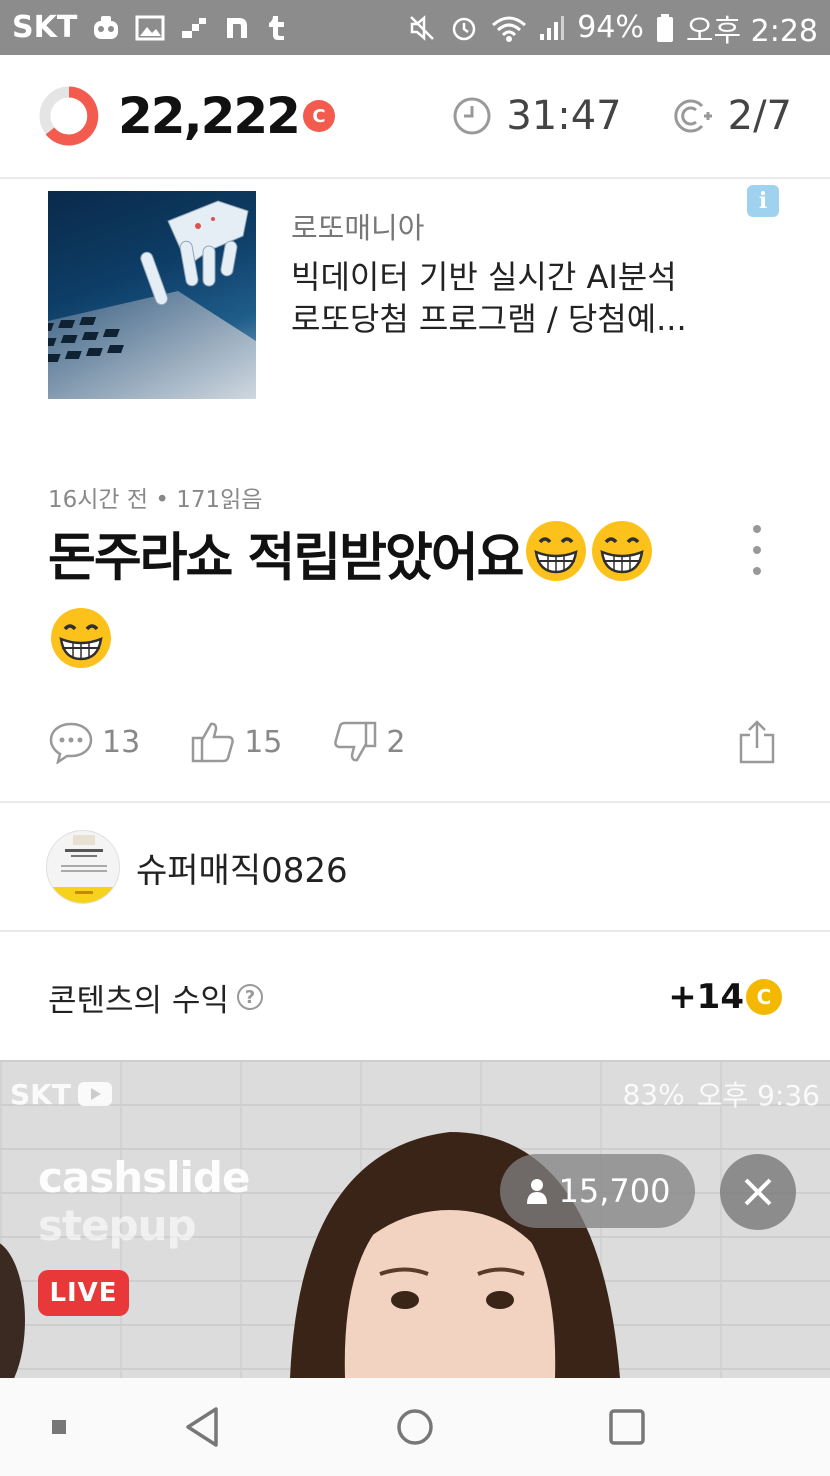 The width and height of the screenshot is (830, 1476). Describe the element at coordinates (117, 1225) in the screenshot. I see `brand-line2: stepup` at that location.